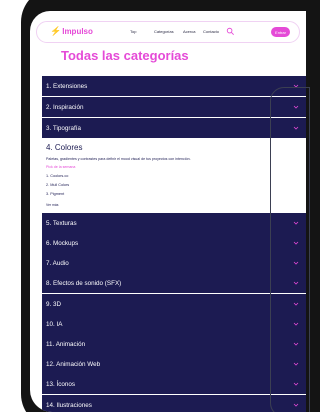 The height and width of the screenshot is (412, 320). What do you see at coordinates (77, 31) in the screenshot?
I see `logo-text: Impulso` at bounding box center [77, 31].